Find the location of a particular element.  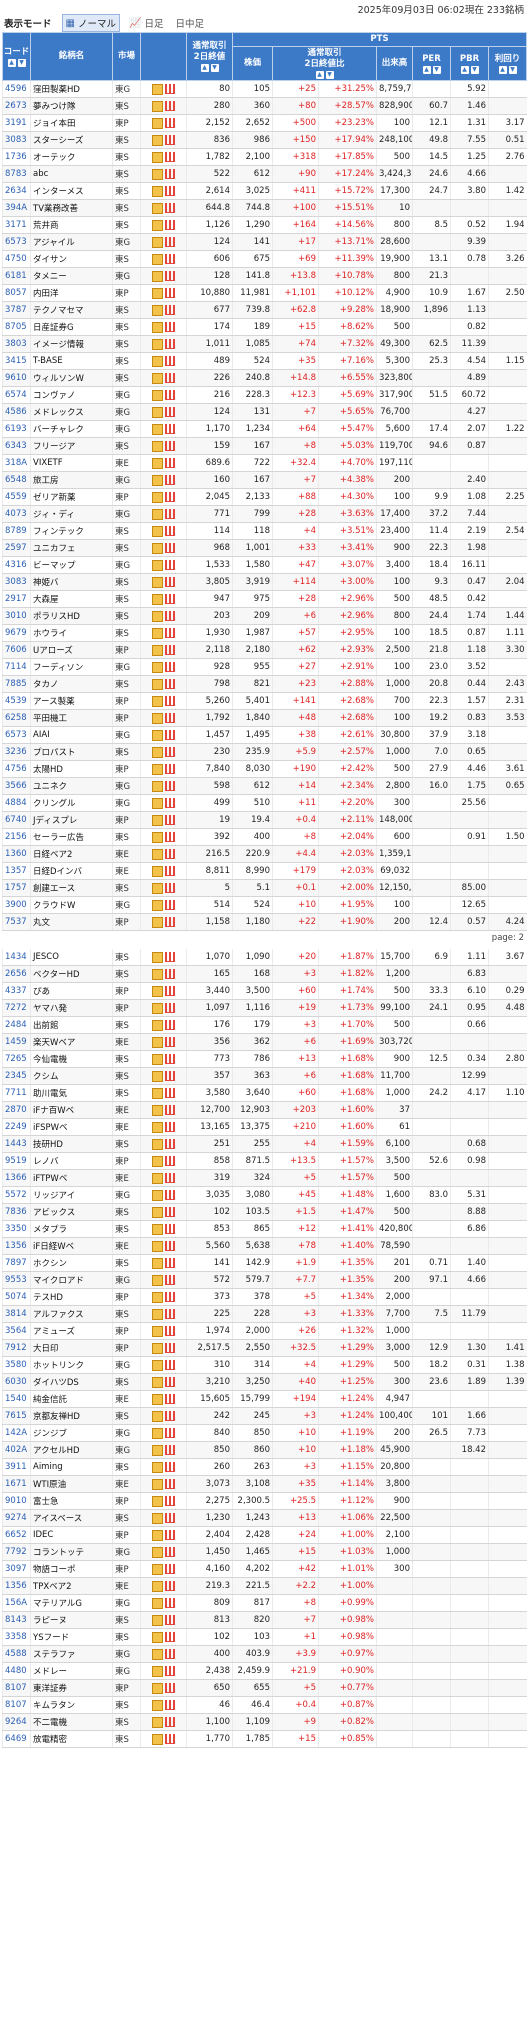

table-row: 1540 純金信託 東E 15,605 15,799 +194 +1.24% 4,947 is located at coordinates (264, 1399).